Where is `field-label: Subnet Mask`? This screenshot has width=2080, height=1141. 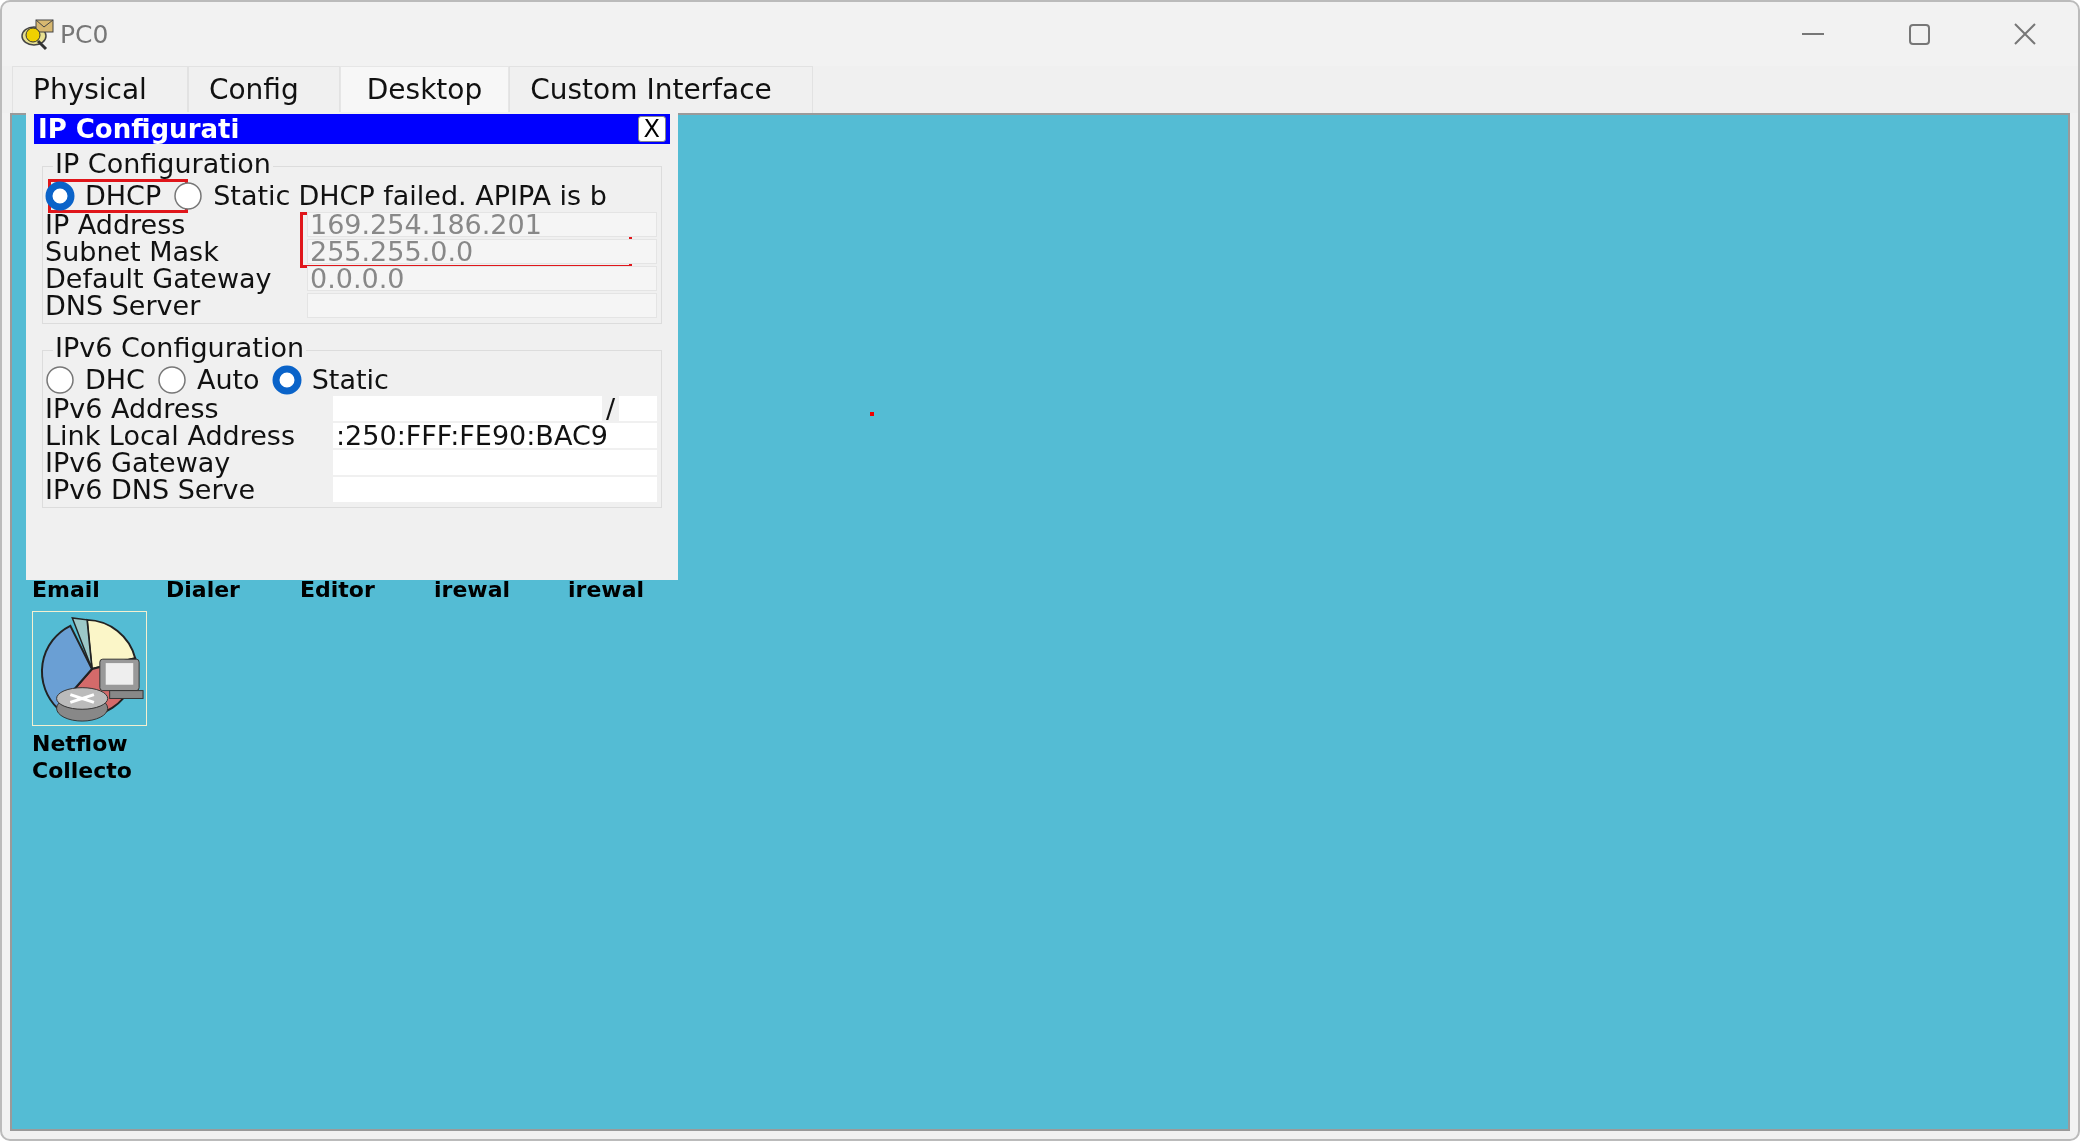
field-label: Subnet Mask is located at coordinates (132, 251).